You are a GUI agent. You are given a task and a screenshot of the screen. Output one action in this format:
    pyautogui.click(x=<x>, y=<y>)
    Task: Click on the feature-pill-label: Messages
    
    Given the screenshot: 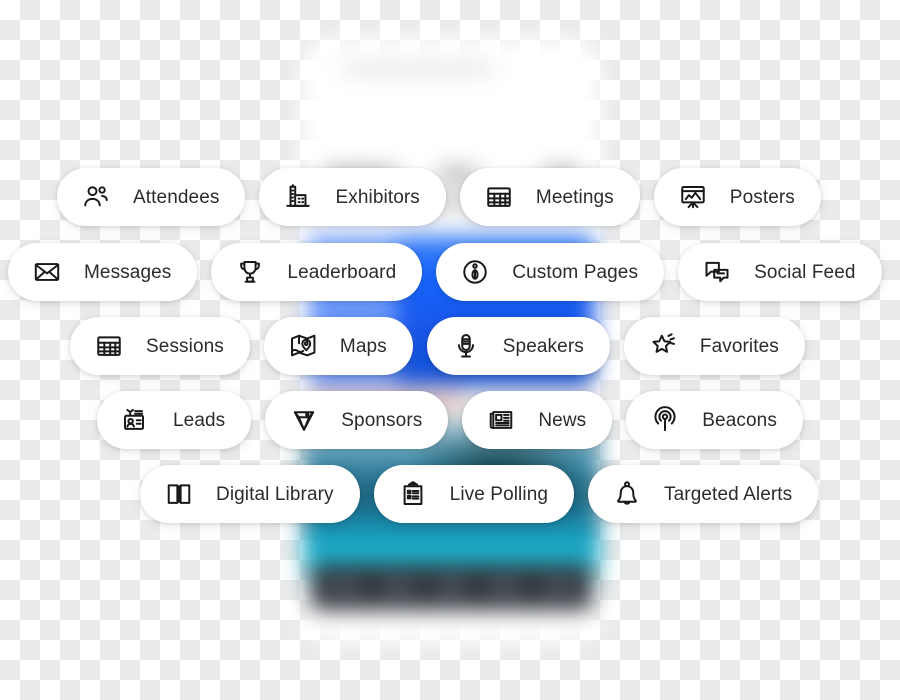 What is the action you would take?
    pyautogui.click(x=128, y=272)
    